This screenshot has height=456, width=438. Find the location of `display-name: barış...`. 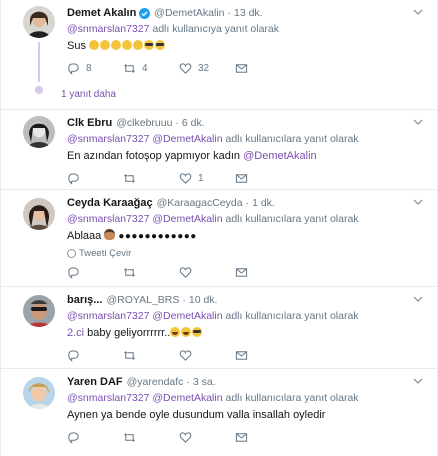

display-name: barış... is located at coordinates (84, 300).